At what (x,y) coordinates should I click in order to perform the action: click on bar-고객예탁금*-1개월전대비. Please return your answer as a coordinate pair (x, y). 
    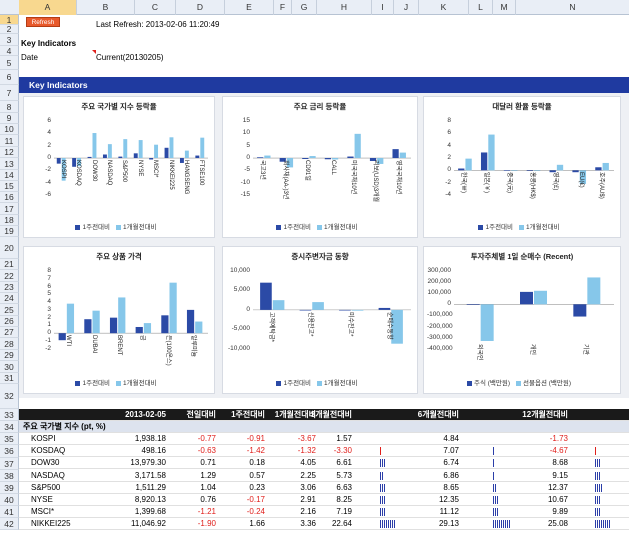
    Looking at the image, I should click on (278, 305).